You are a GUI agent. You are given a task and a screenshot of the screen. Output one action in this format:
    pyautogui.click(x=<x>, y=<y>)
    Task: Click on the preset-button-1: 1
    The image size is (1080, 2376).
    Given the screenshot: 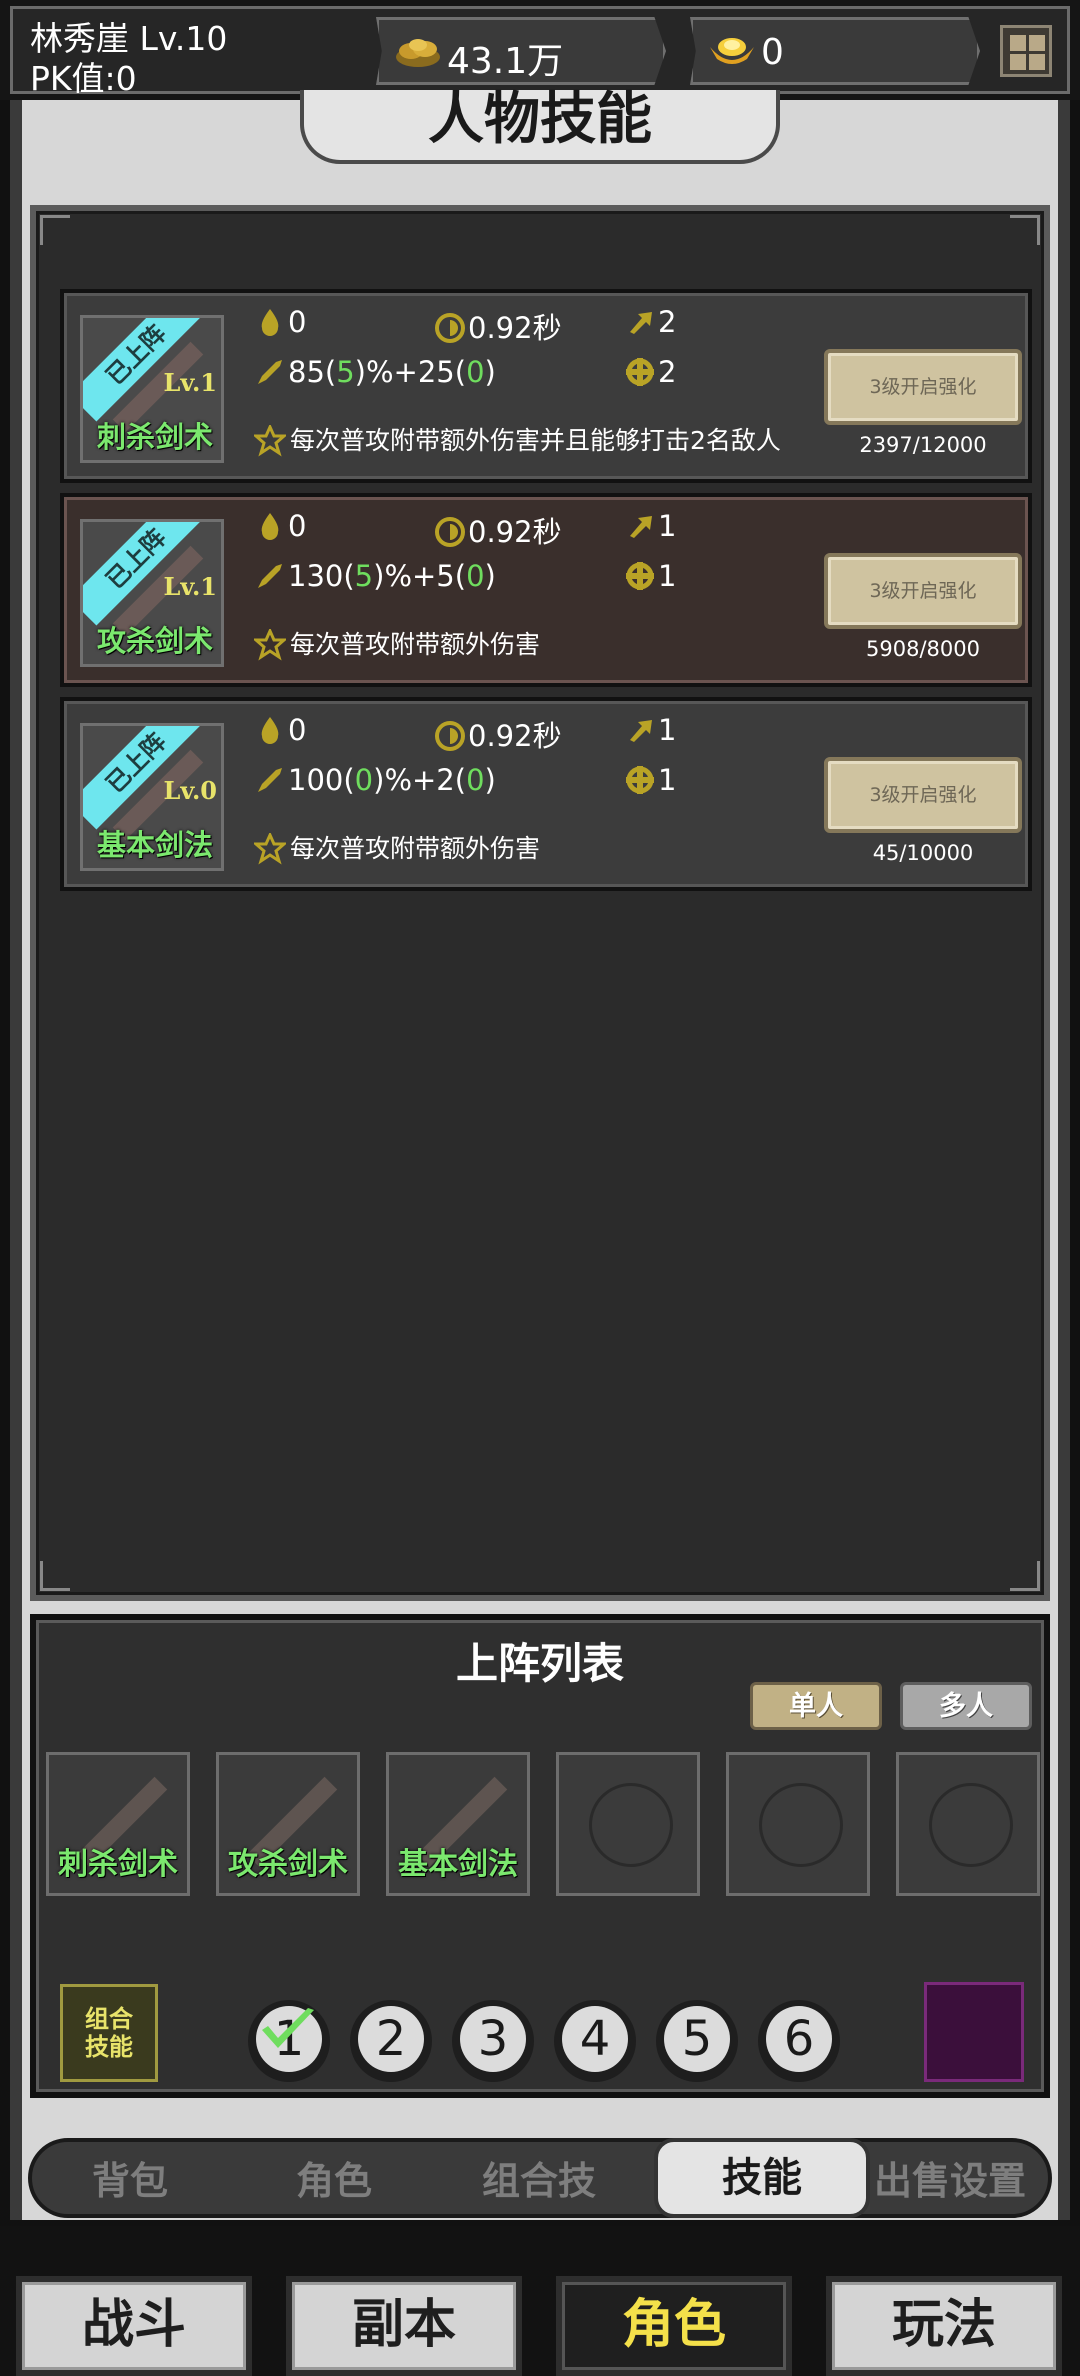 What is the action you would take?
    pyautogui.click(x=289, y=2041)
    